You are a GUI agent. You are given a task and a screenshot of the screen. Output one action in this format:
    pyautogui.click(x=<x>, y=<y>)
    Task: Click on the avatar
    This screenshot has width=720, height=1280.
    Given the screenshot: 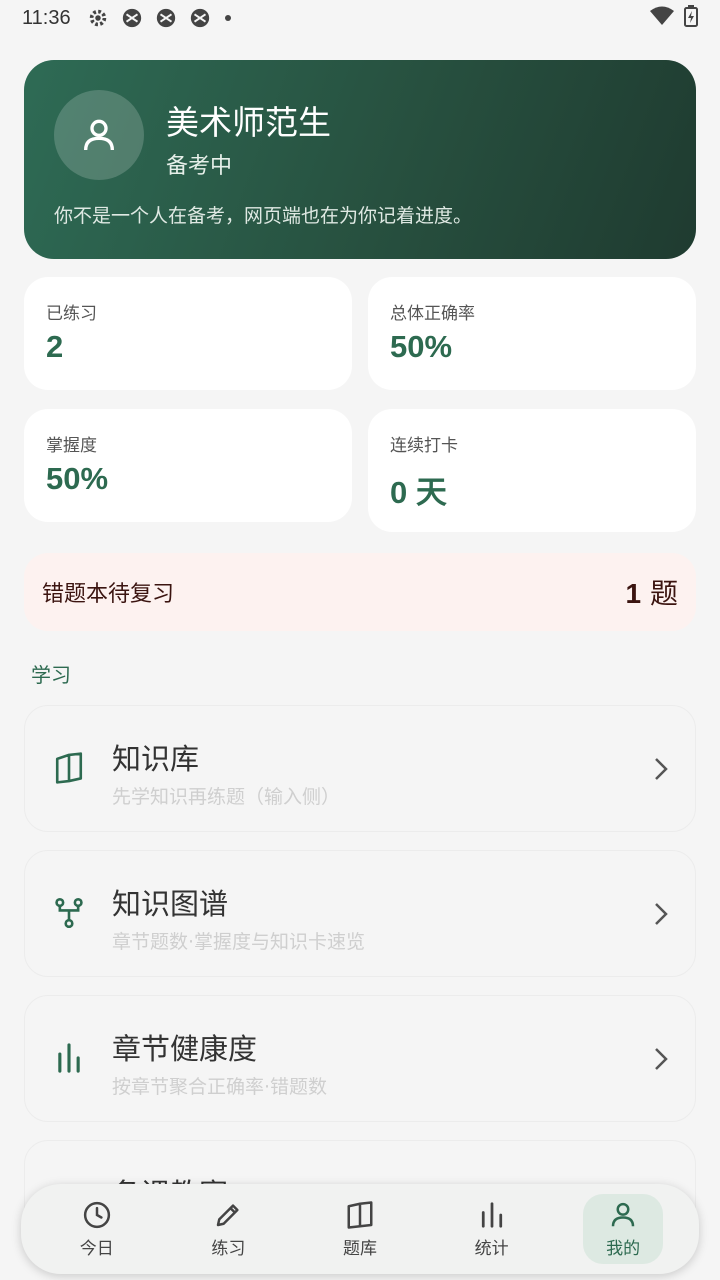 What is the action you would take?
    pyautogui.click(x=99, y=135)
    